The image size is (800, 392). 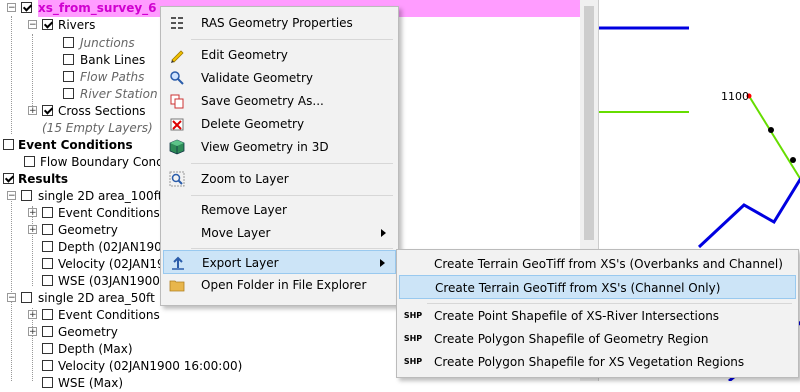 What do you see at coordinates (245, 179) in the screenshot?
I see `menu-item-label: Zoom to Layer` at bounding box center [245, 179].